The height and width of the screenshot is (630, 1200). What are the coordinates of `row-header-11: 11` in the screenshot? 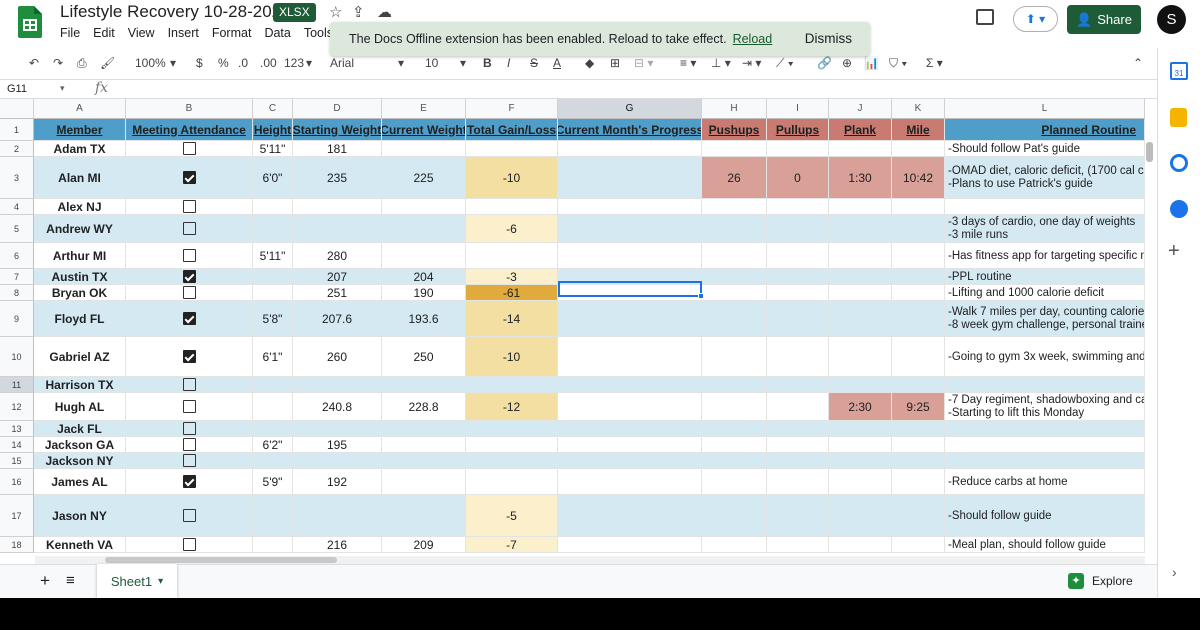 It's located at (17, 385).